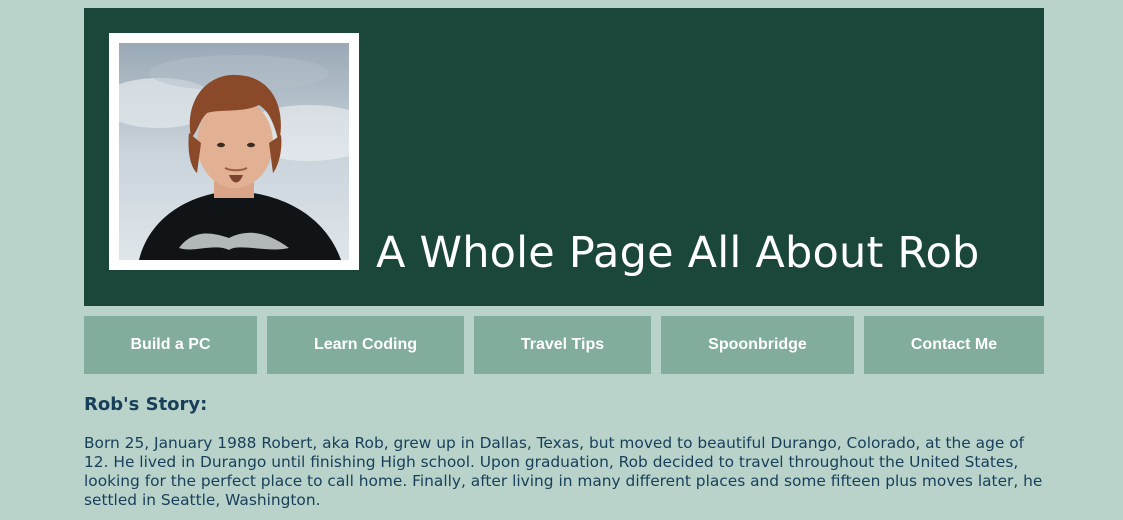 Image resolution: width=1123 pixels, height=520 pixels. I want to click on story-heading: Rob's Story:, so click(146, 404).